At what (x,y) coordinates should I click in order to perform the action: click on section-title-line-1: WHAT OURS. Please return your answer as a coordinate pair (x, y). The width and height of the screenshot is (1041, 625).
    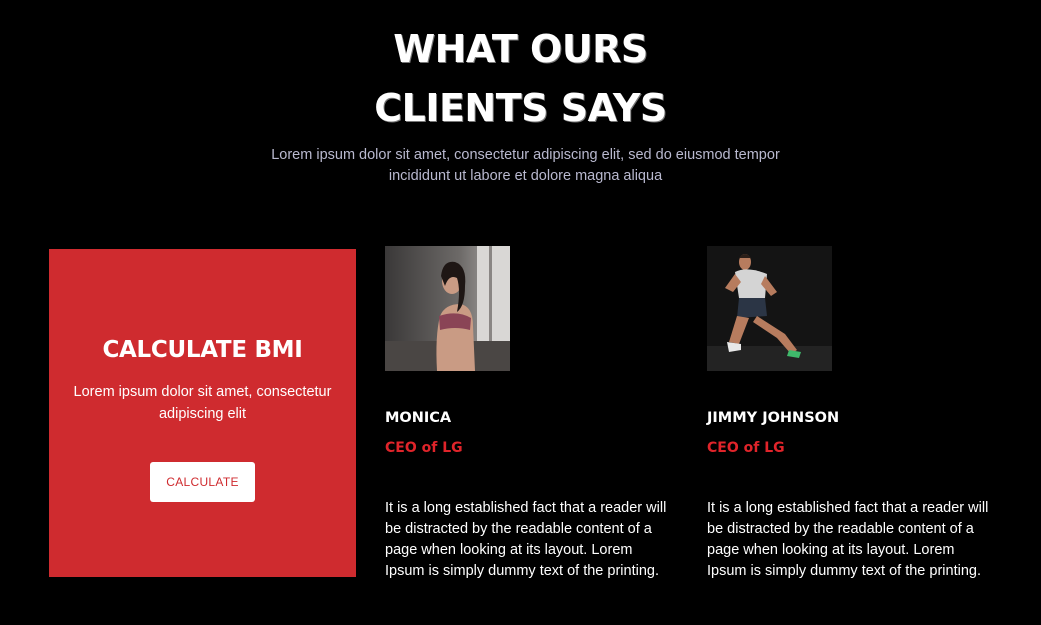
    Looking at the image, I should click on (520, 49).